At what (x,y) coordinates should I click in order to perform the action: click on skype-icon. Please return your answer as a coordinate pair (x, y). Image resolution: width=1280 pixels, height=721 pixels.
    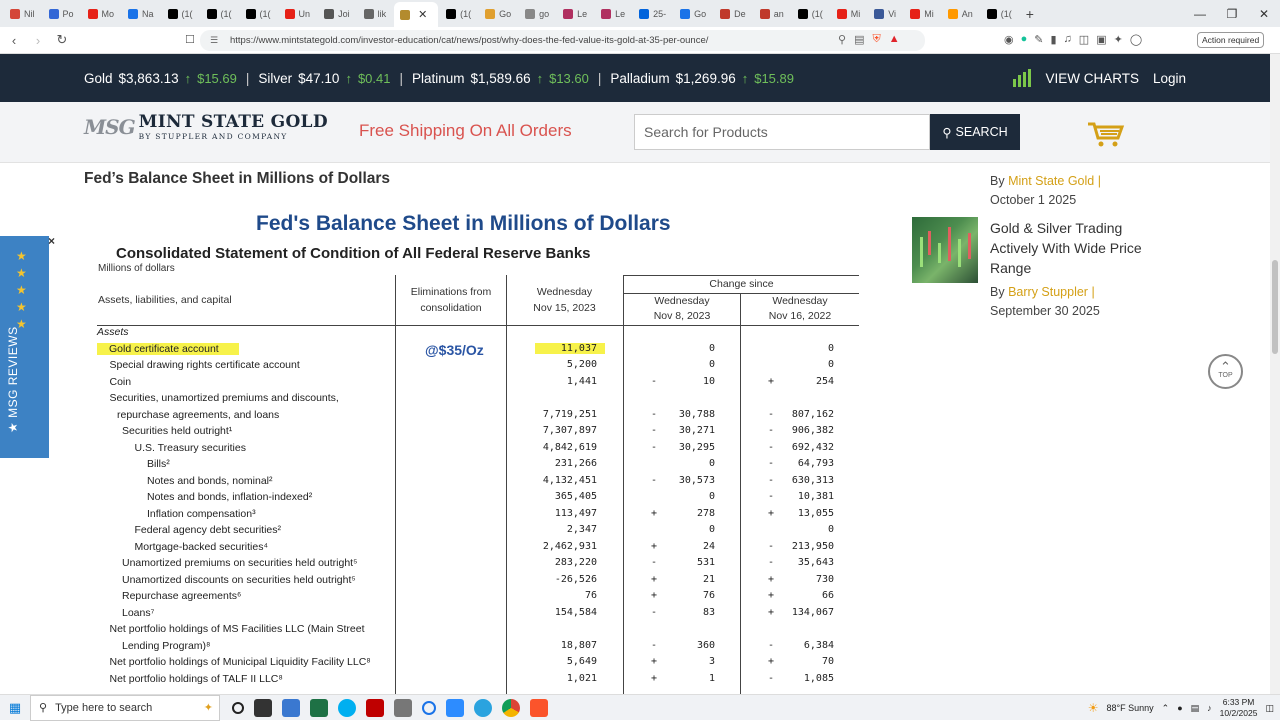
    Looking at the image, I should click on (347, 707).